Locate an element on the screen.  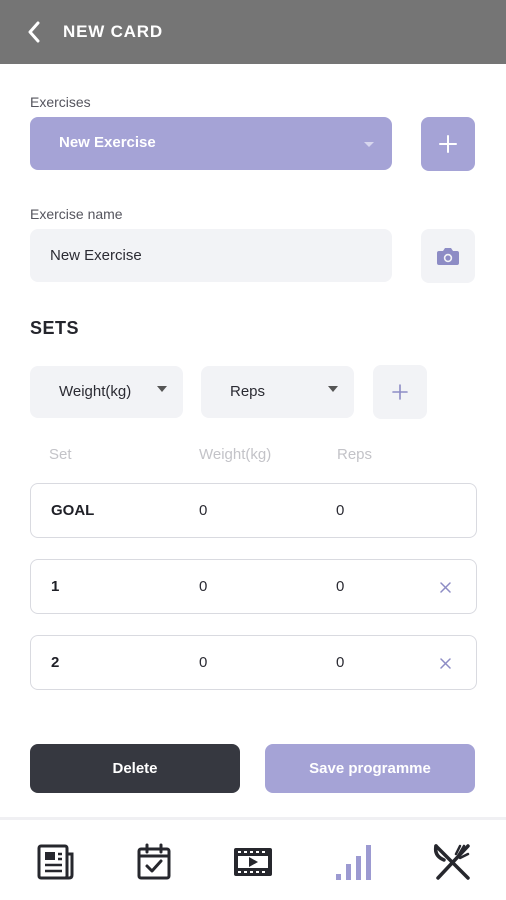
weight-column-select: Weight(kg) is located at coordinates (106, 392).